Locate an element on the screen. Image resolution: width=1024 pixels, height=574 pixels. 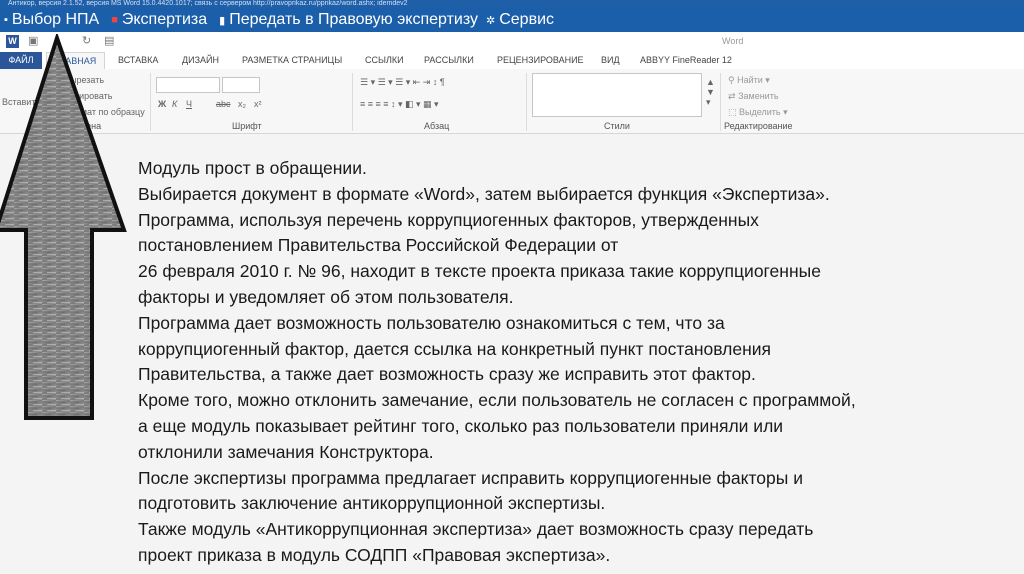
tab-references: ССЫЛКИ is located at coordinates (384, 60).